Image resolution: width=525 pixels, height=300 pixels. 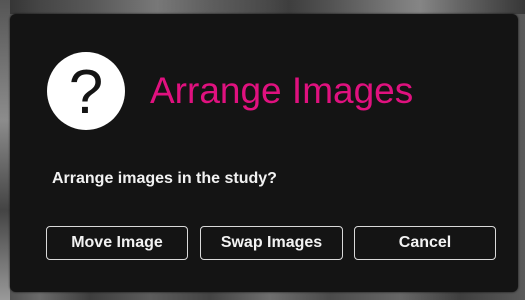 I want to click on background-image-strip-left, so click(x=5, y=150).